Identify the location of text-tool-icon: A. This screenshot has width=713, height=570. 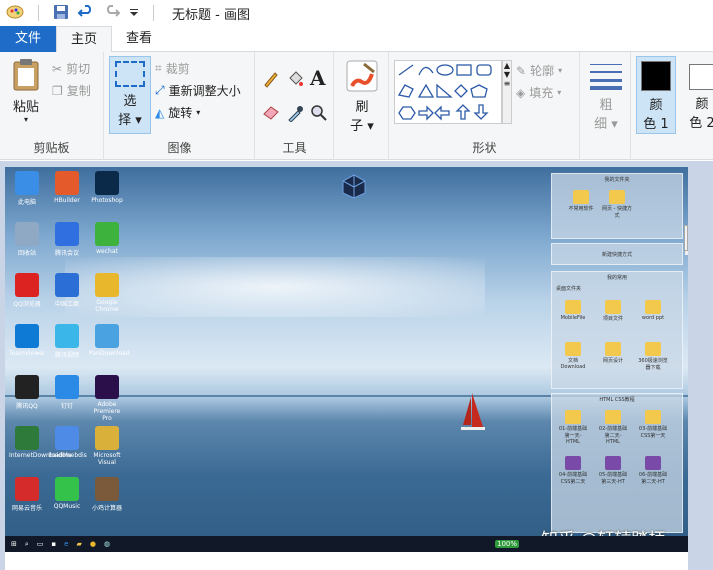
(318, 78).